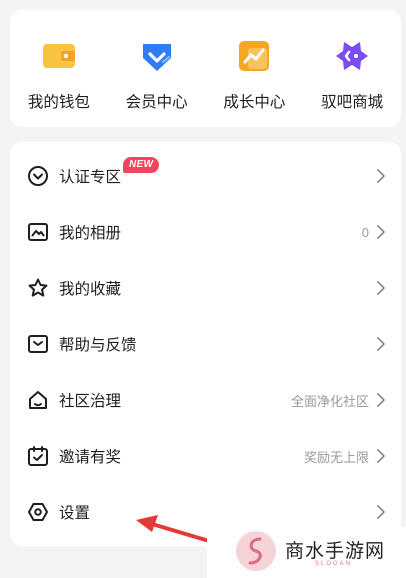 This screenshot has height=578, width=406. What do you see at coordinates (38, 456) in the screenshot?
I see `calendar-check-icon` at bounding box center [38, 456].